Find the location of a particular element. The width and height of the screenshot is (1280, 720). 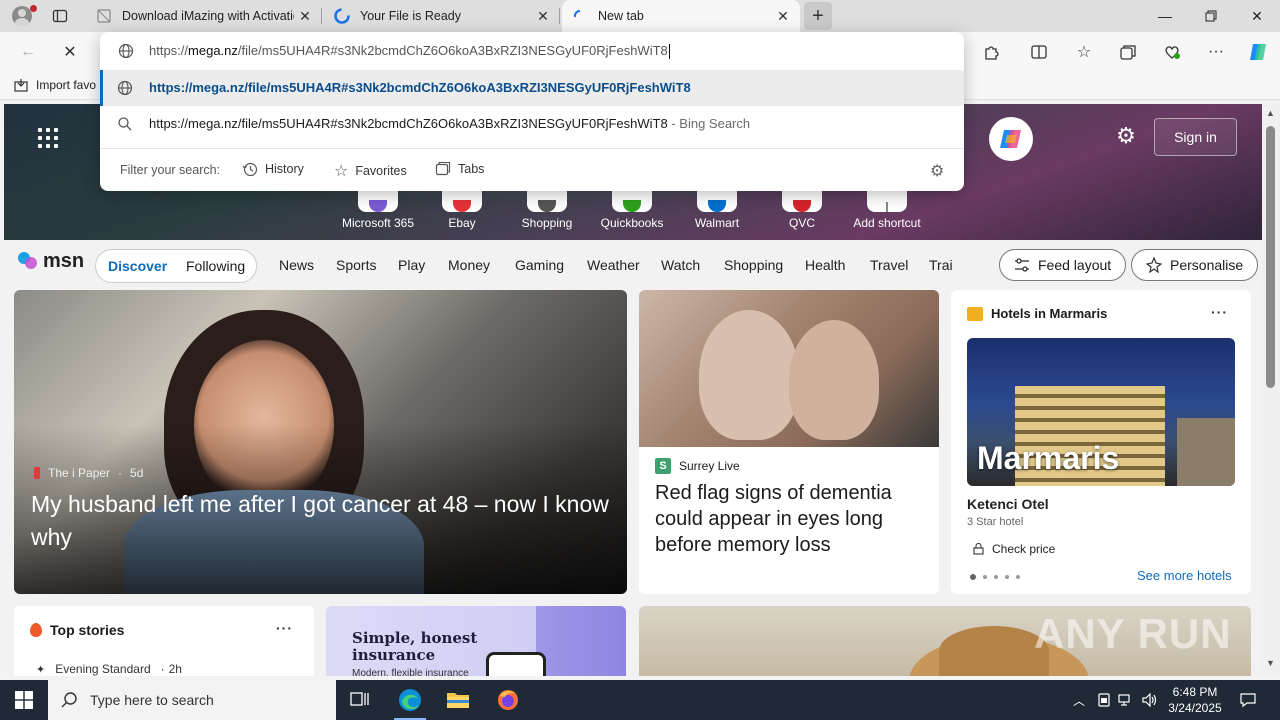

restore-icon is located at coordinates (1211, 16).